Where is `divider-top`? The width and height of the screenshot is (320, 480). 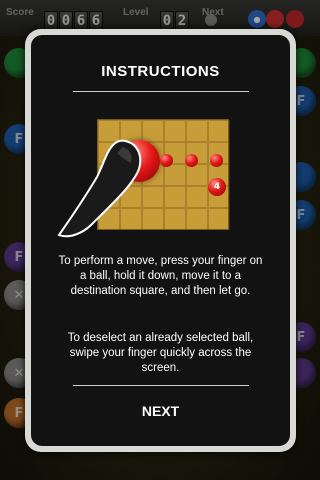
divider-top is located at coordinates (161, 91).